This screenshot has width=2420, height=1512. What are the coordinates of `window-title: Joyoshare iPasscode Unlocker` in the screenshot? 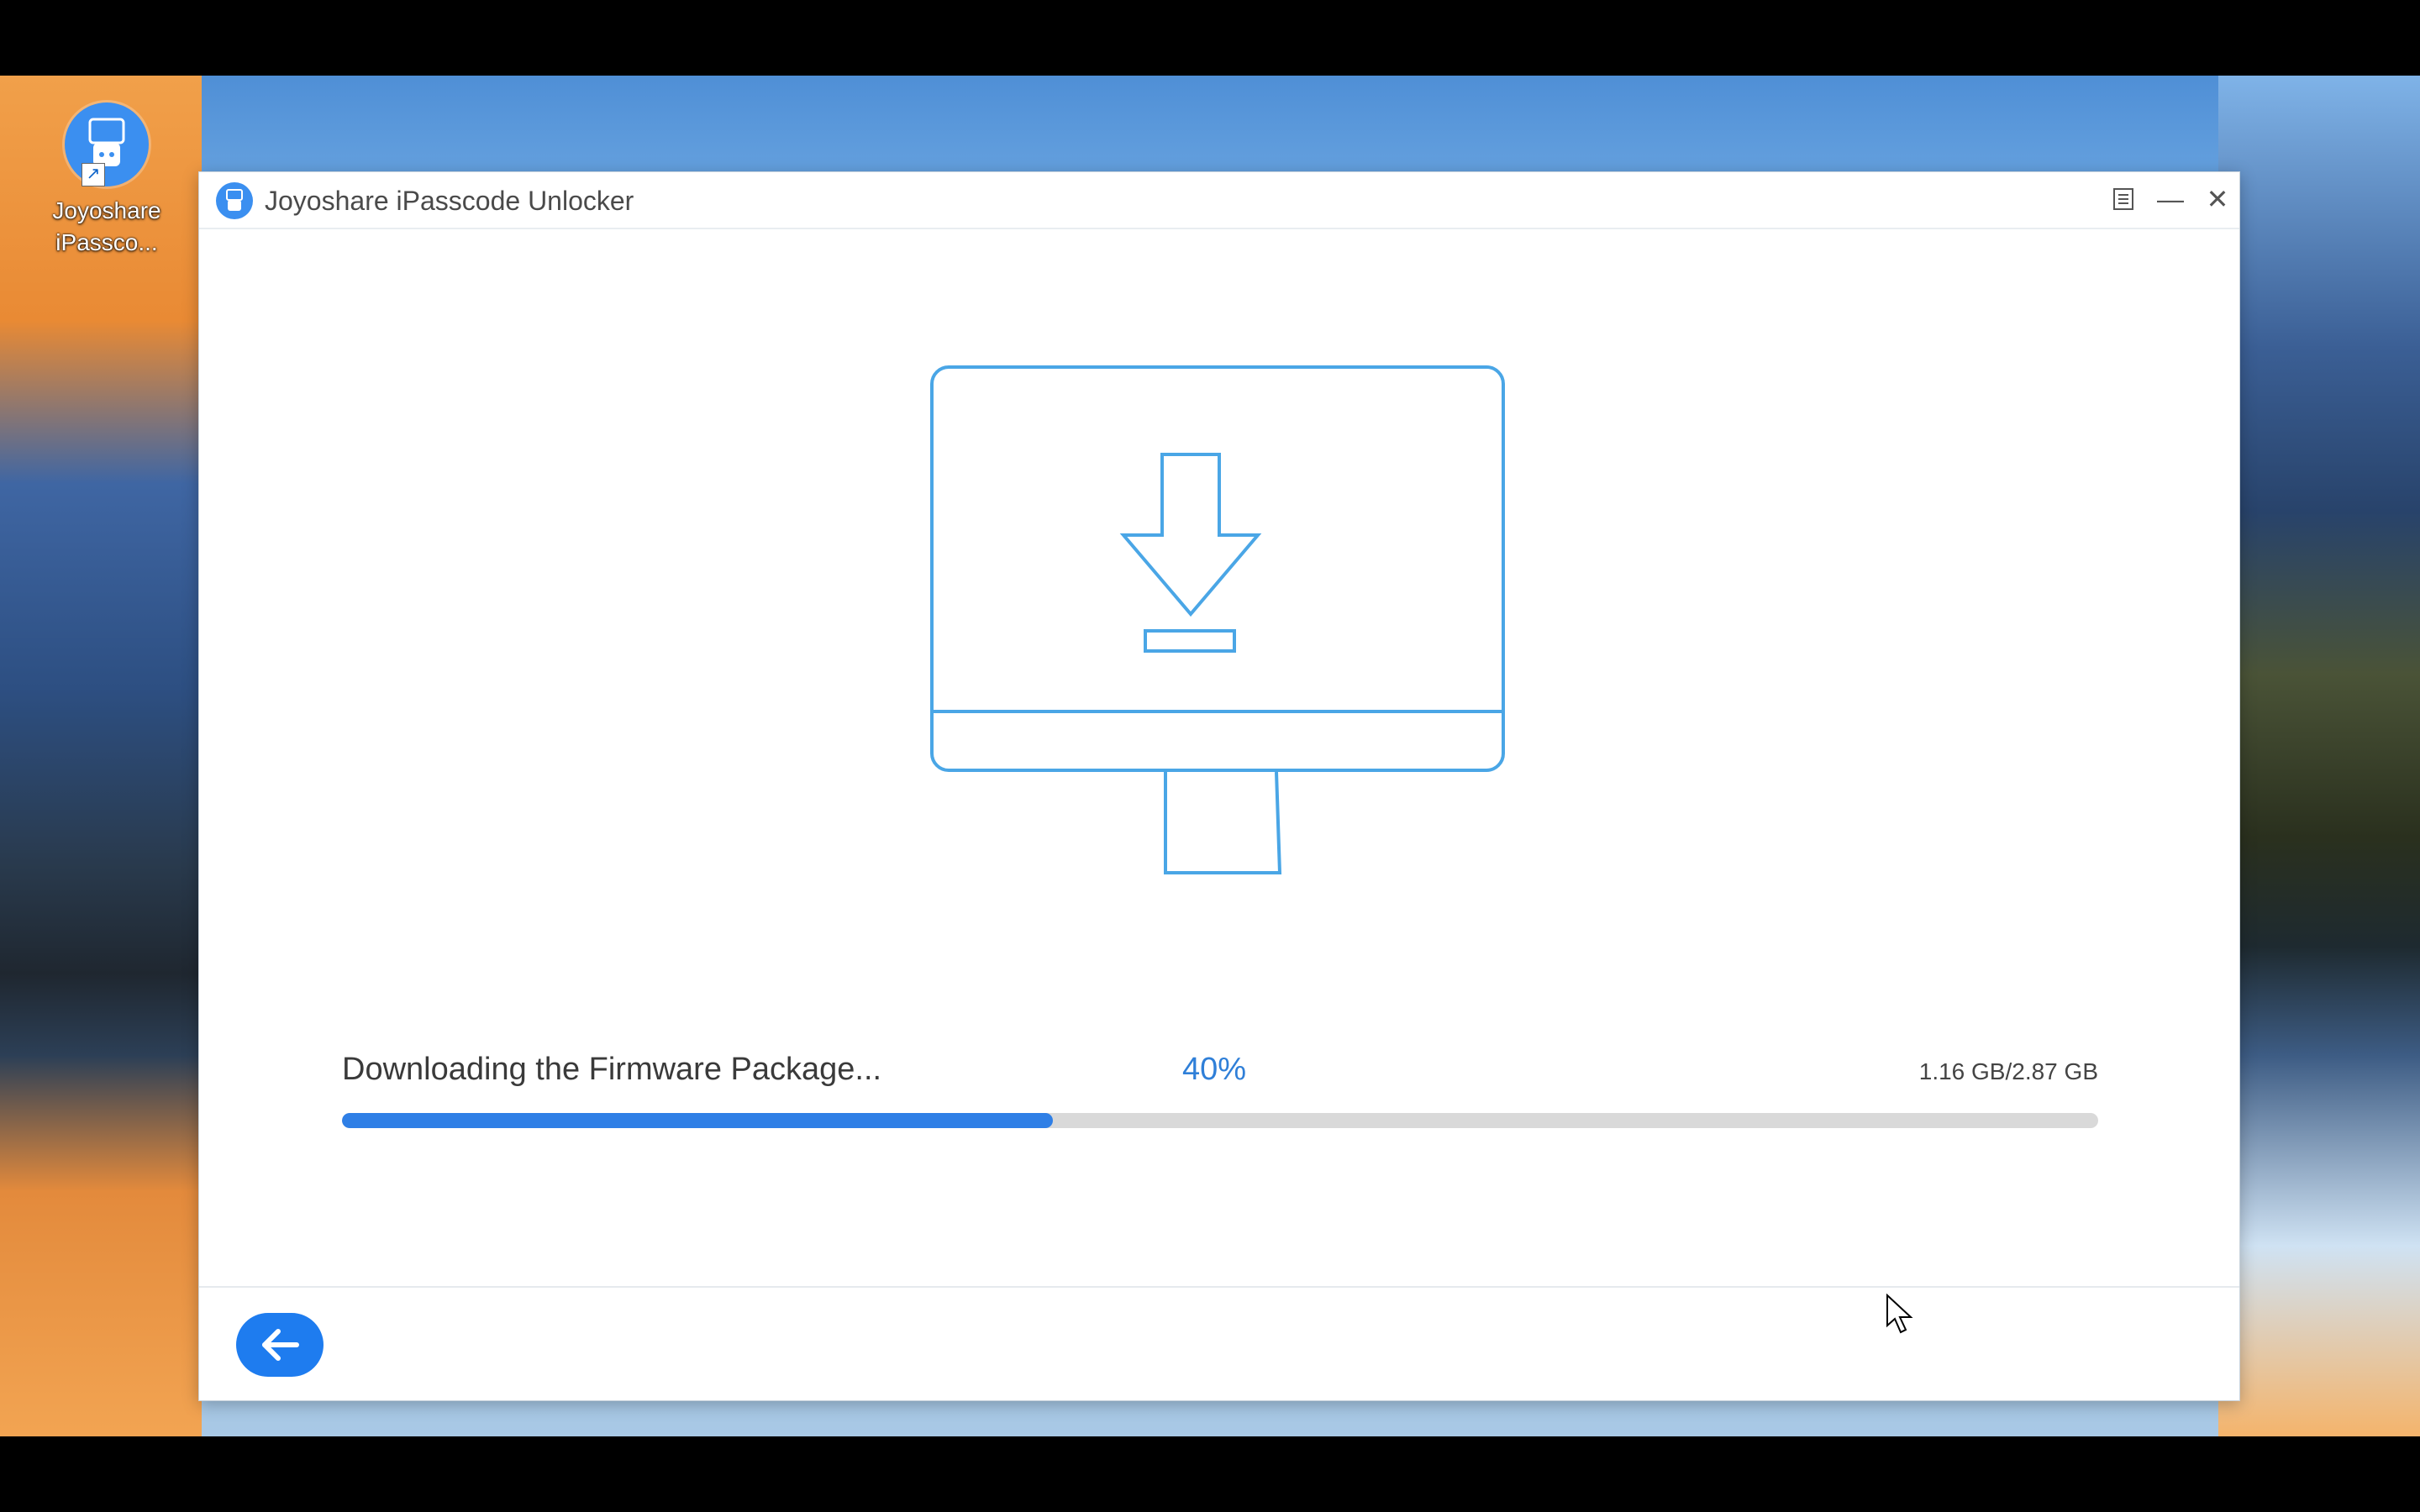 It's located at (450, 201).